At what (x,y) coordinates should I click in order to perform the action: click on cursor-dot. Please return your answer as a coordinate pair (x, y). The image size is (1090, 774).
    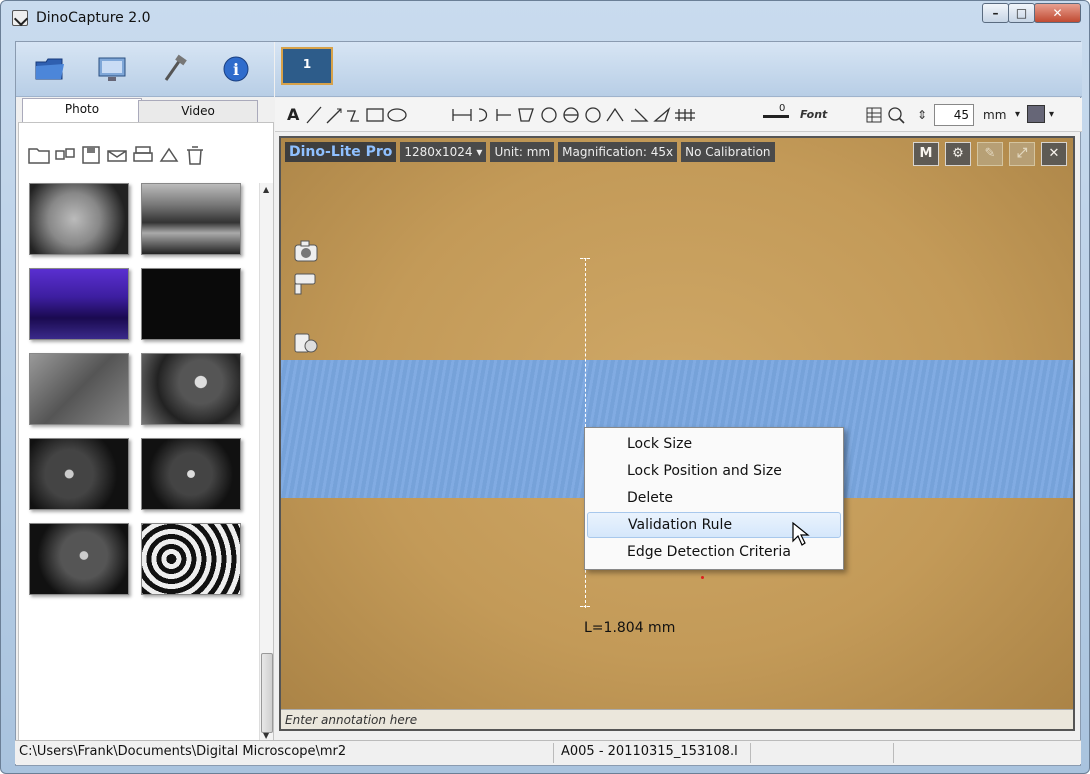
    Looking at the image, I should click on (702, 577).